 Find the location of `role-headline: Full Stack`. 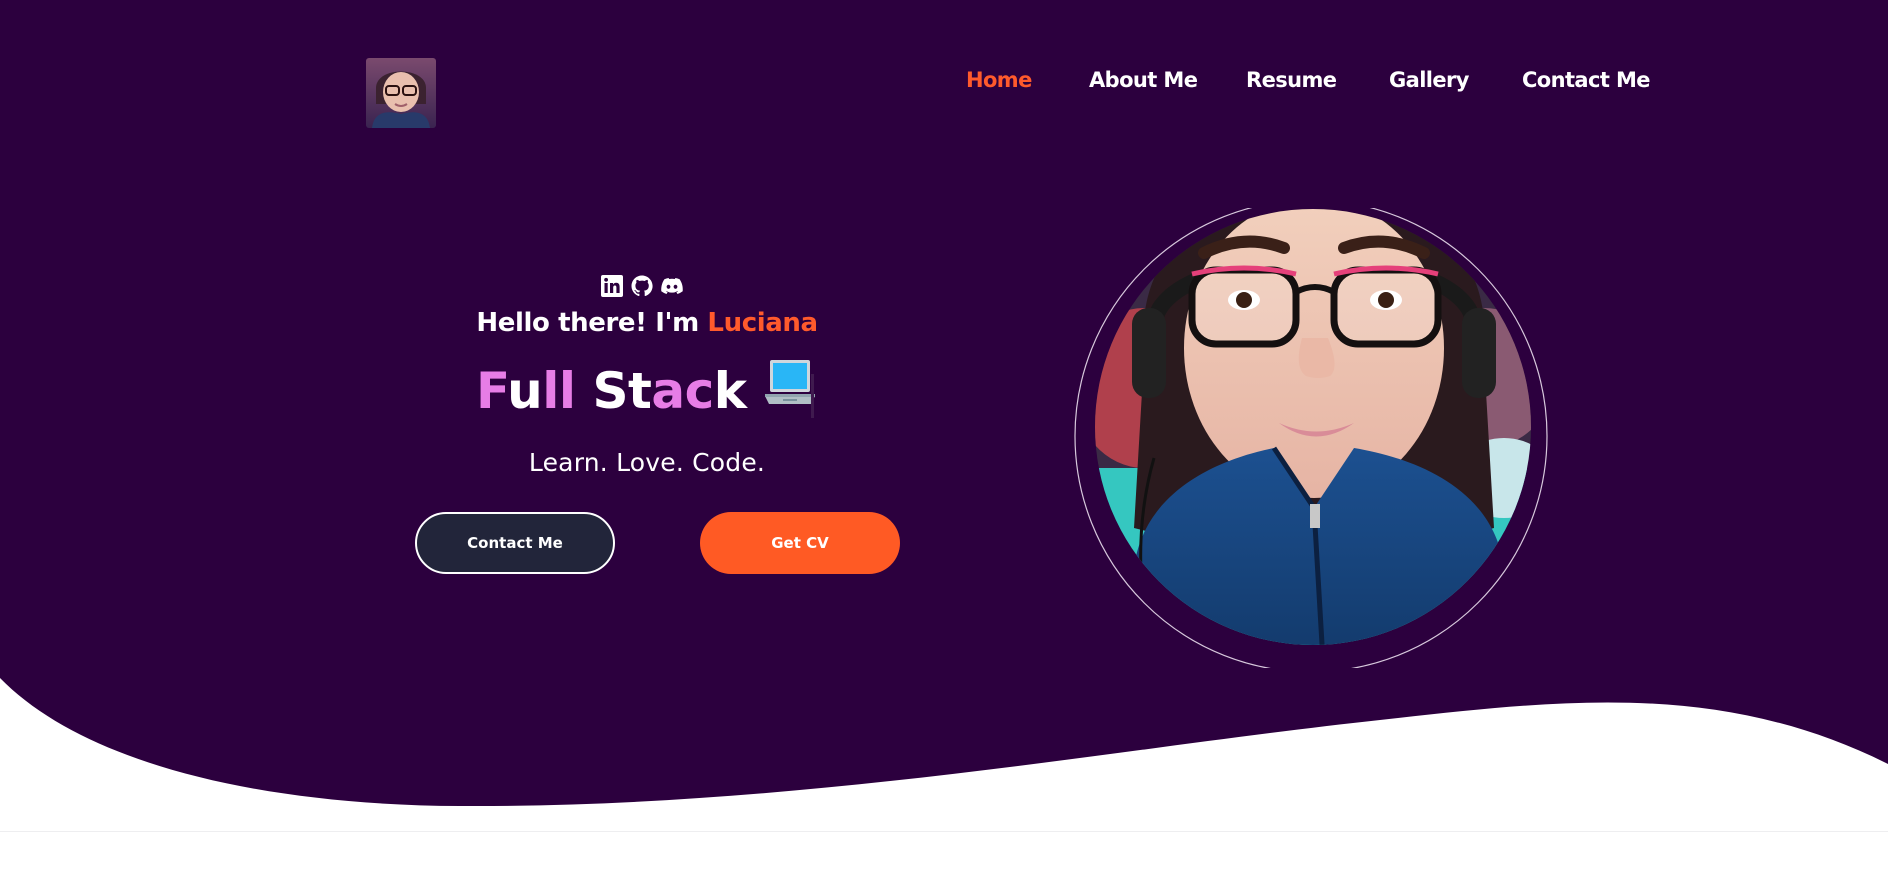

role-headline: Full Stack is located at coordinates (646, 392).